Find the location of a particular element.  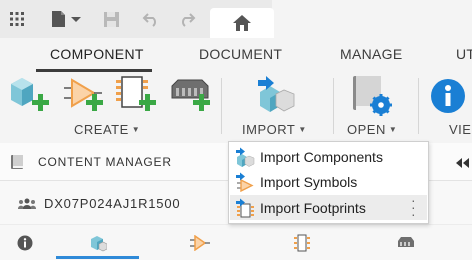

undo-icon is located at coordinates (151, 19).